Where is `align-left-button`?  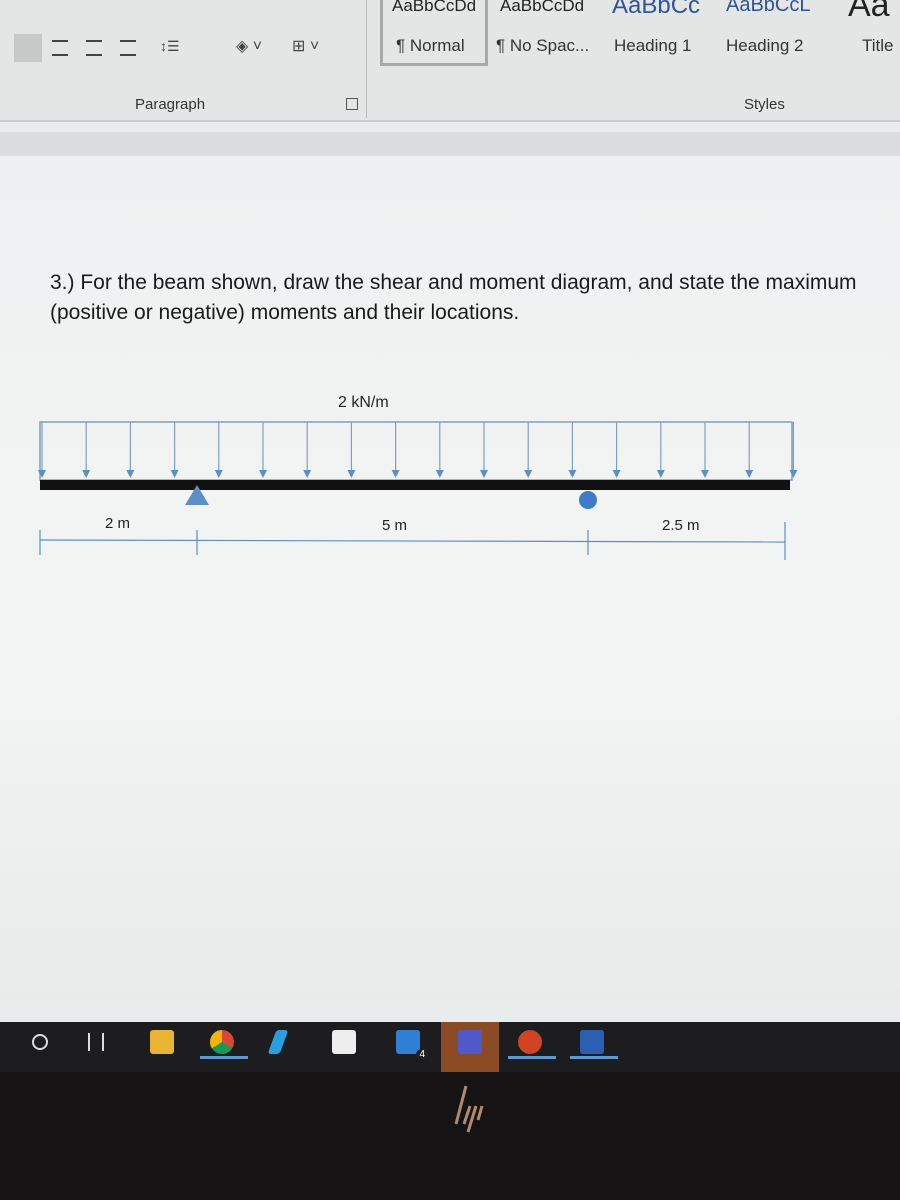 align-left-button is located at coordinates (28, 48).